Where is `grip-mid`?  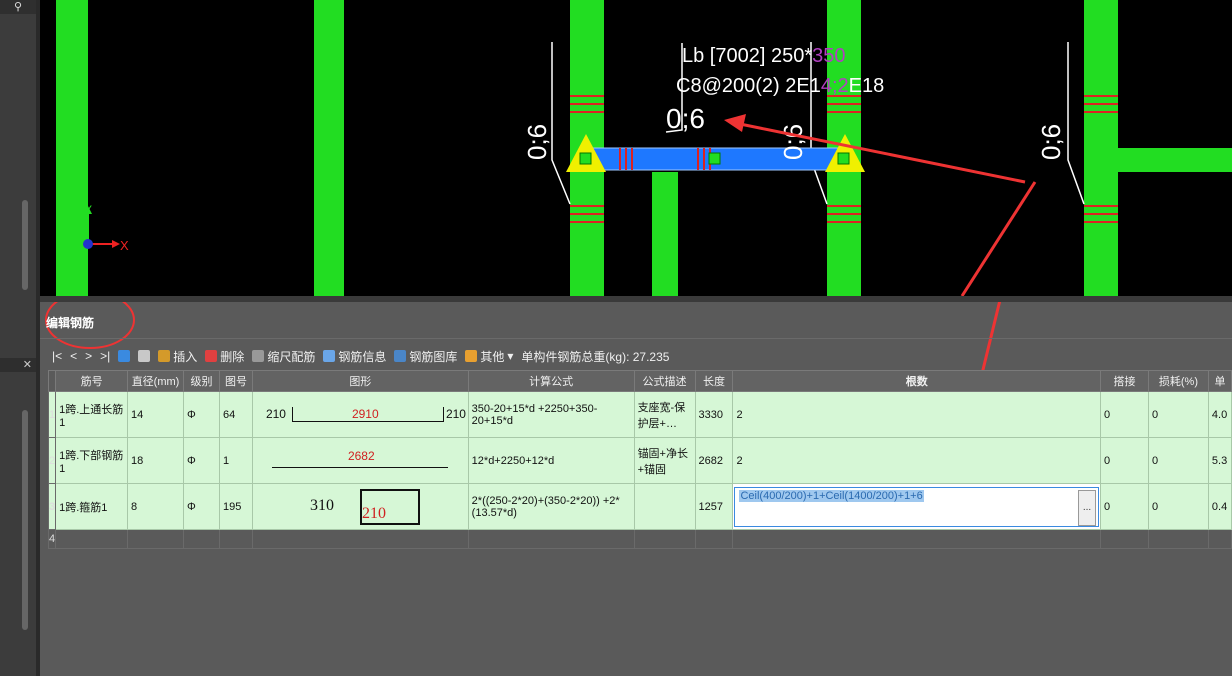
grip-mid is located at coordinates (714, 158).